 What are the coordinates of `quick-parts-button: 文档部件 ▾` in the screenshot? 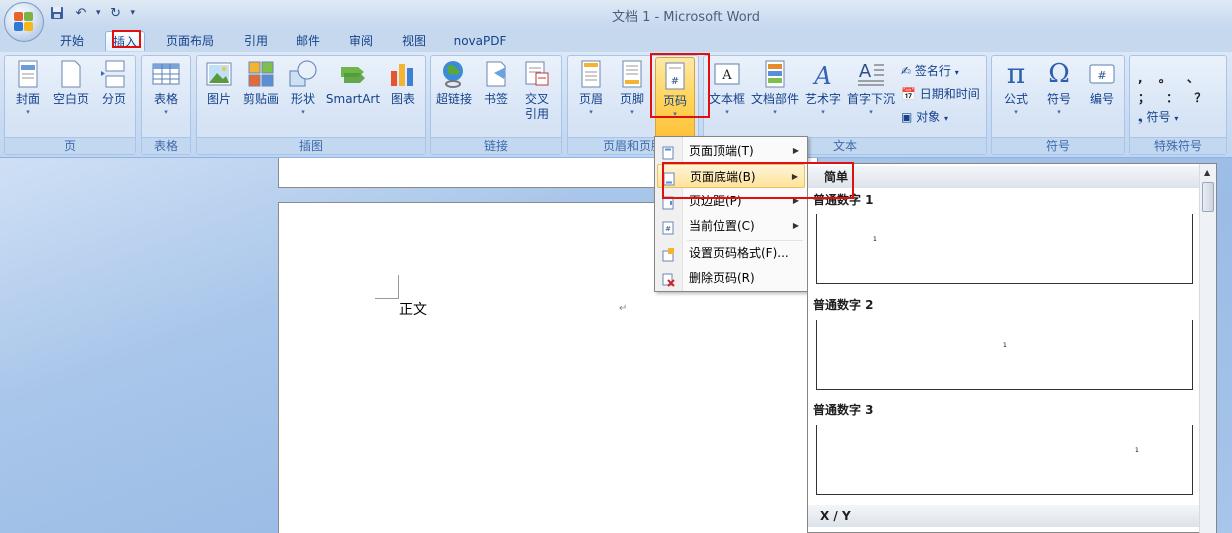 It's located at (775, 88).